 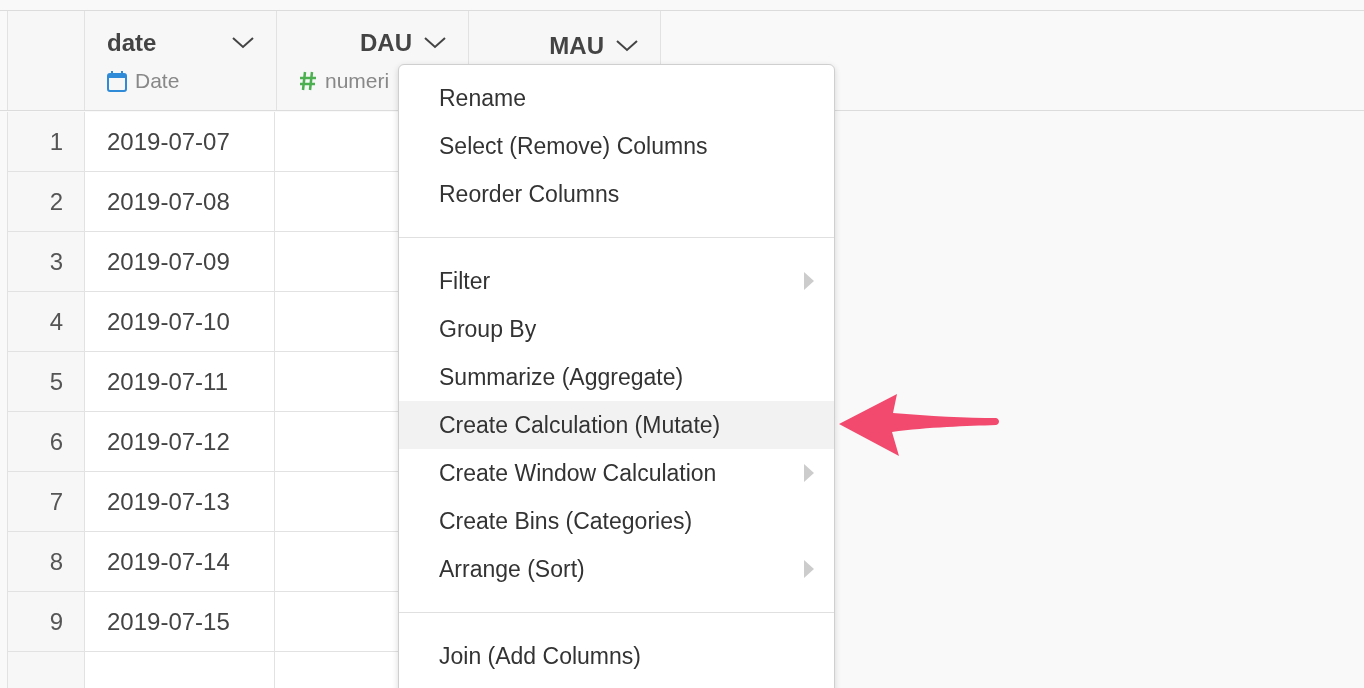 What do you see at coordinates (46, 201) in the screenshot?
I see `row-number: 2` at bounding box center [46, 201].